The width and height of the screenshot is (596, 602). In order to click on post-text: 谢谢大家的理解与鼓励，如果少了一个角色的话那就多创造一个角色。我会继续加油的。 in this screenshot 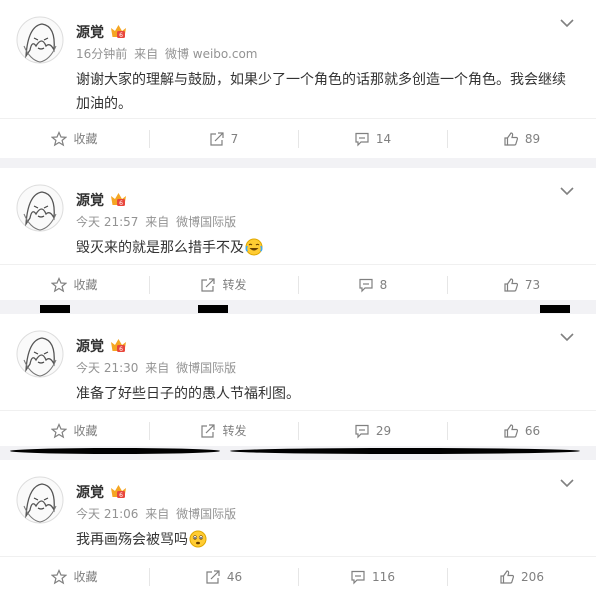, I will do `click(321, 92)`.